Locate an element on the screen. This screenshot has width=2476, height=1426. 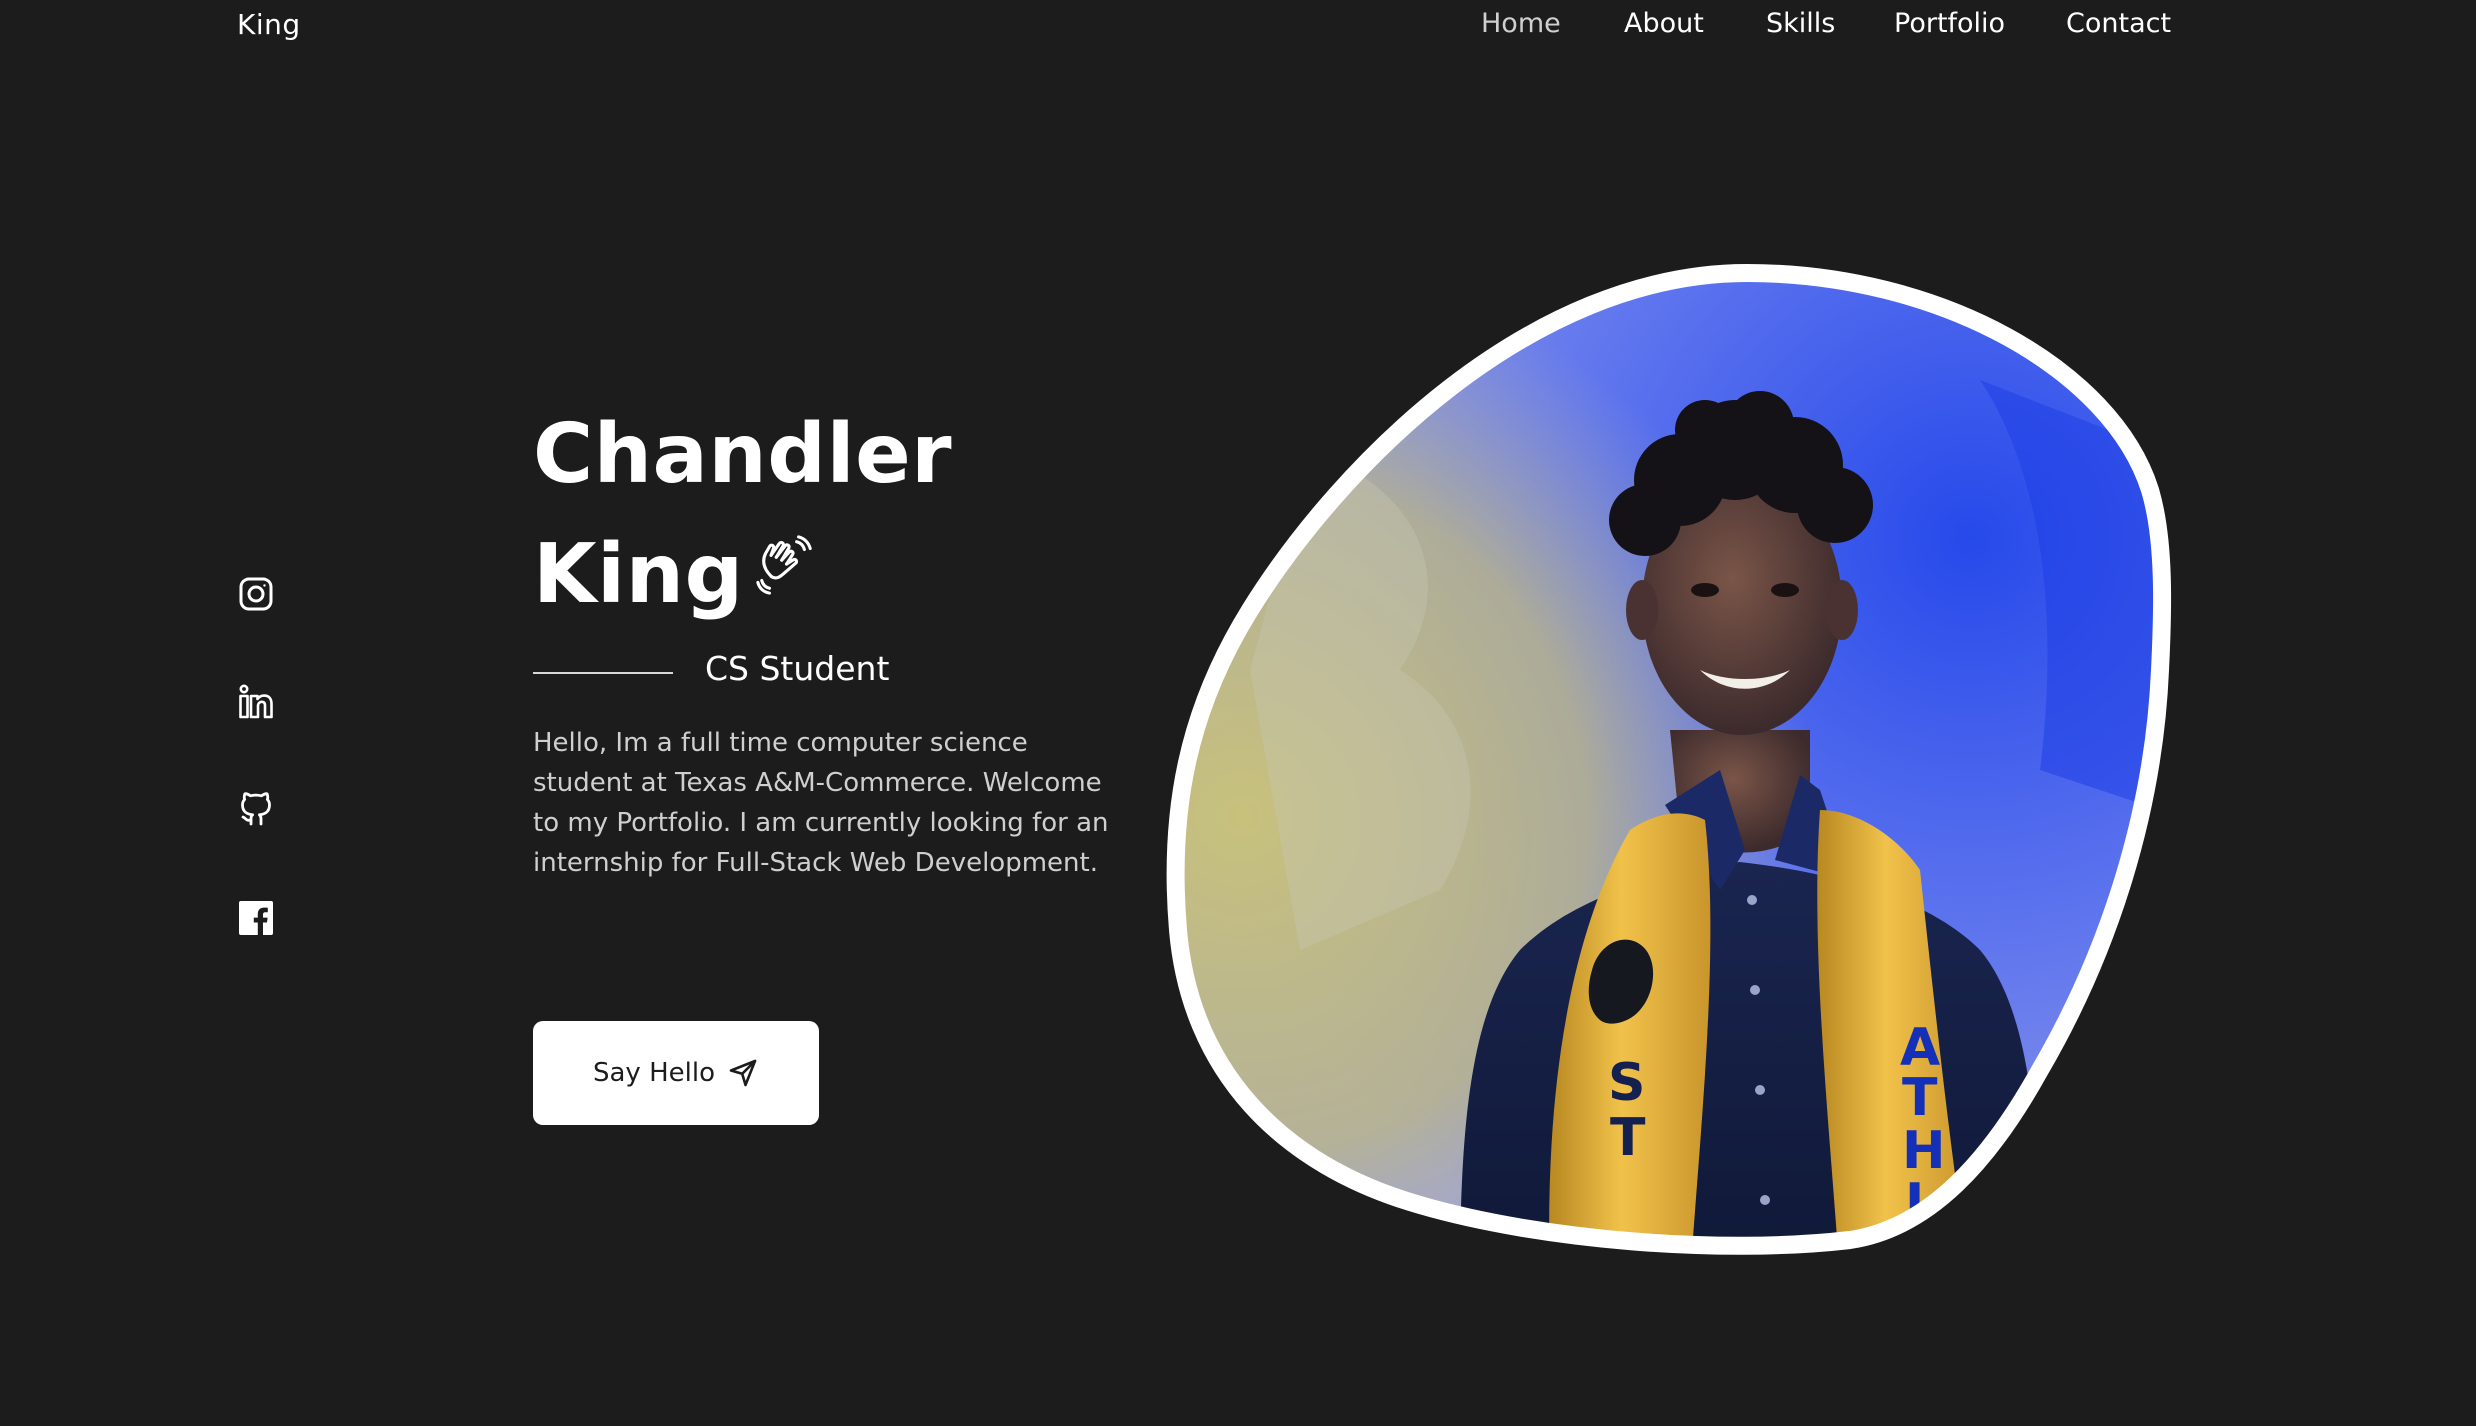
hero-name-last-row: King is located at coordinates (843, 575).